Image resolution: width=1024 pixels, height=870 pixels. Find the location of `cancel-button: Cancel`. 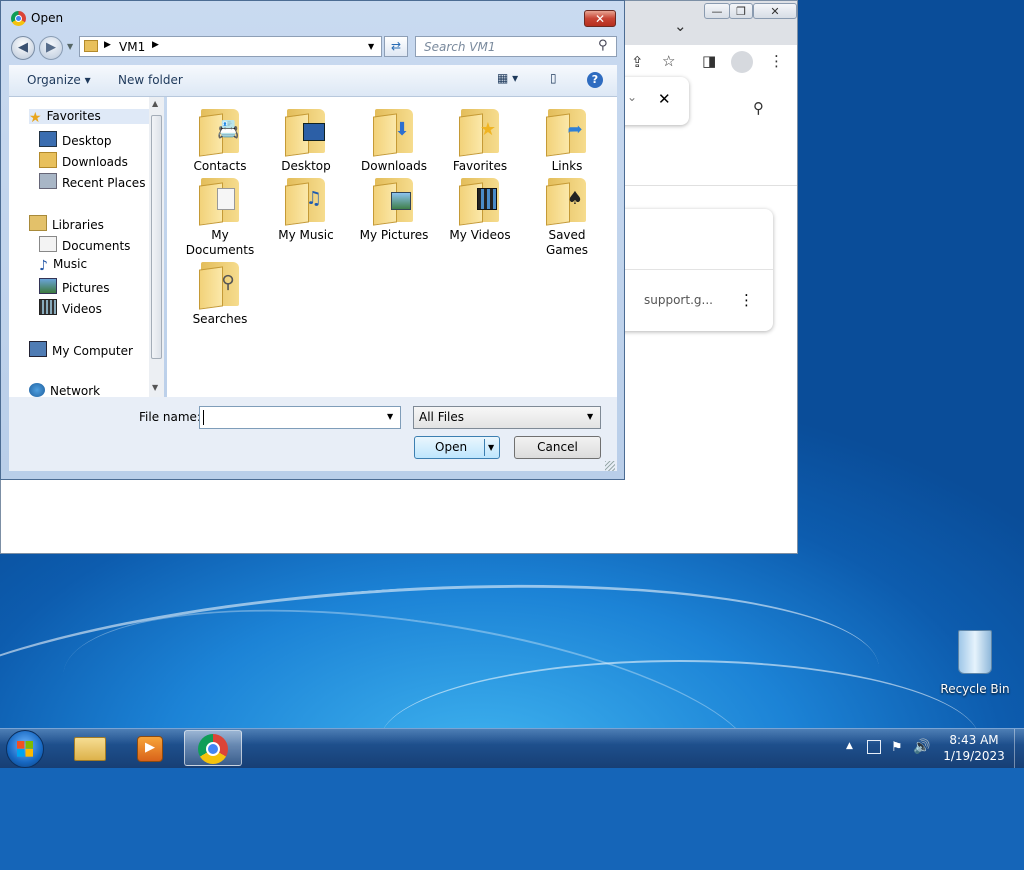

cancel-button: Cancel is located at coordinates (557, 447).